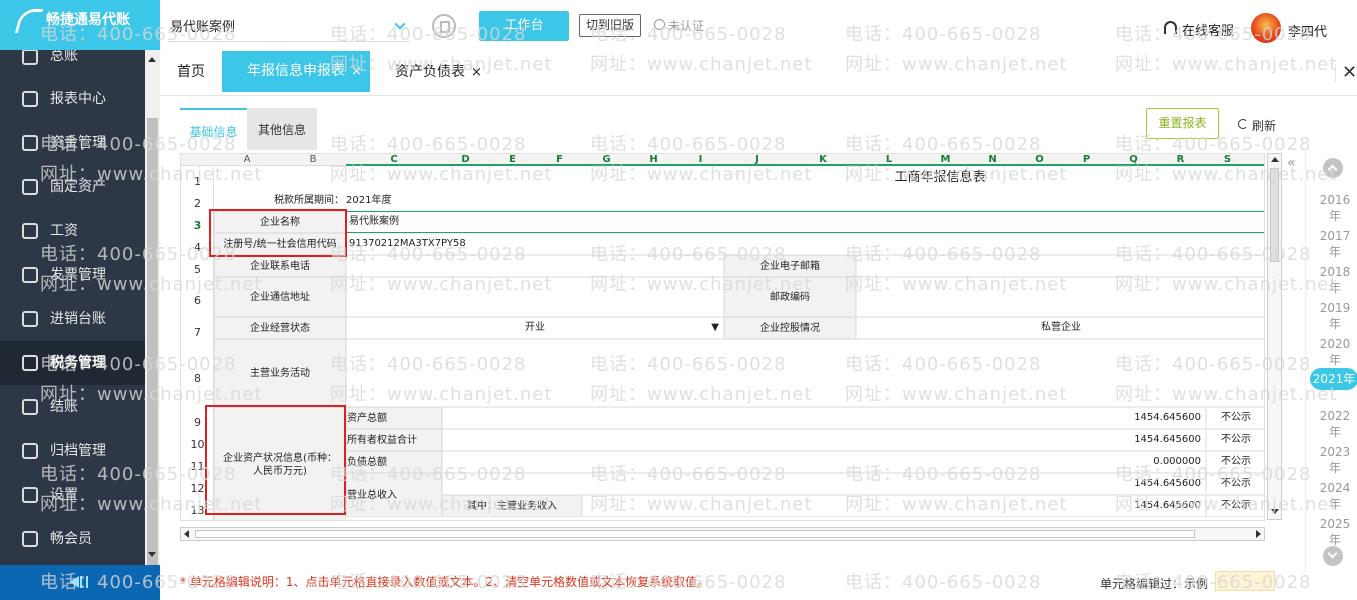 This screenshot has height=600, width=1357. I want to click on company-name-cell: 易代账案例, so click(805, 222).